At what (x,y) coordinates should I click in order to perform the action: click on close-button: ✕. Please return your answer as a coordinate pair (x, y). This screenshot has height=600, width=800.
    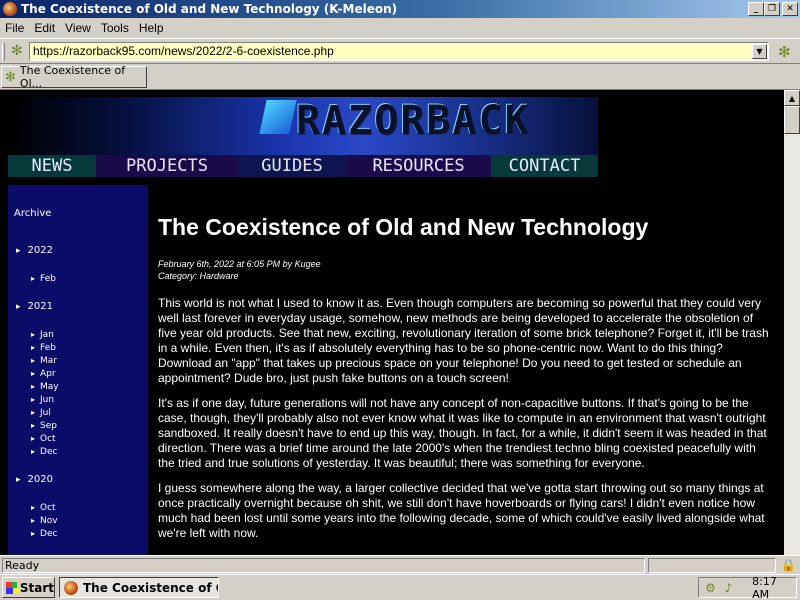
    Looking at the image, I should click on (790, 9).